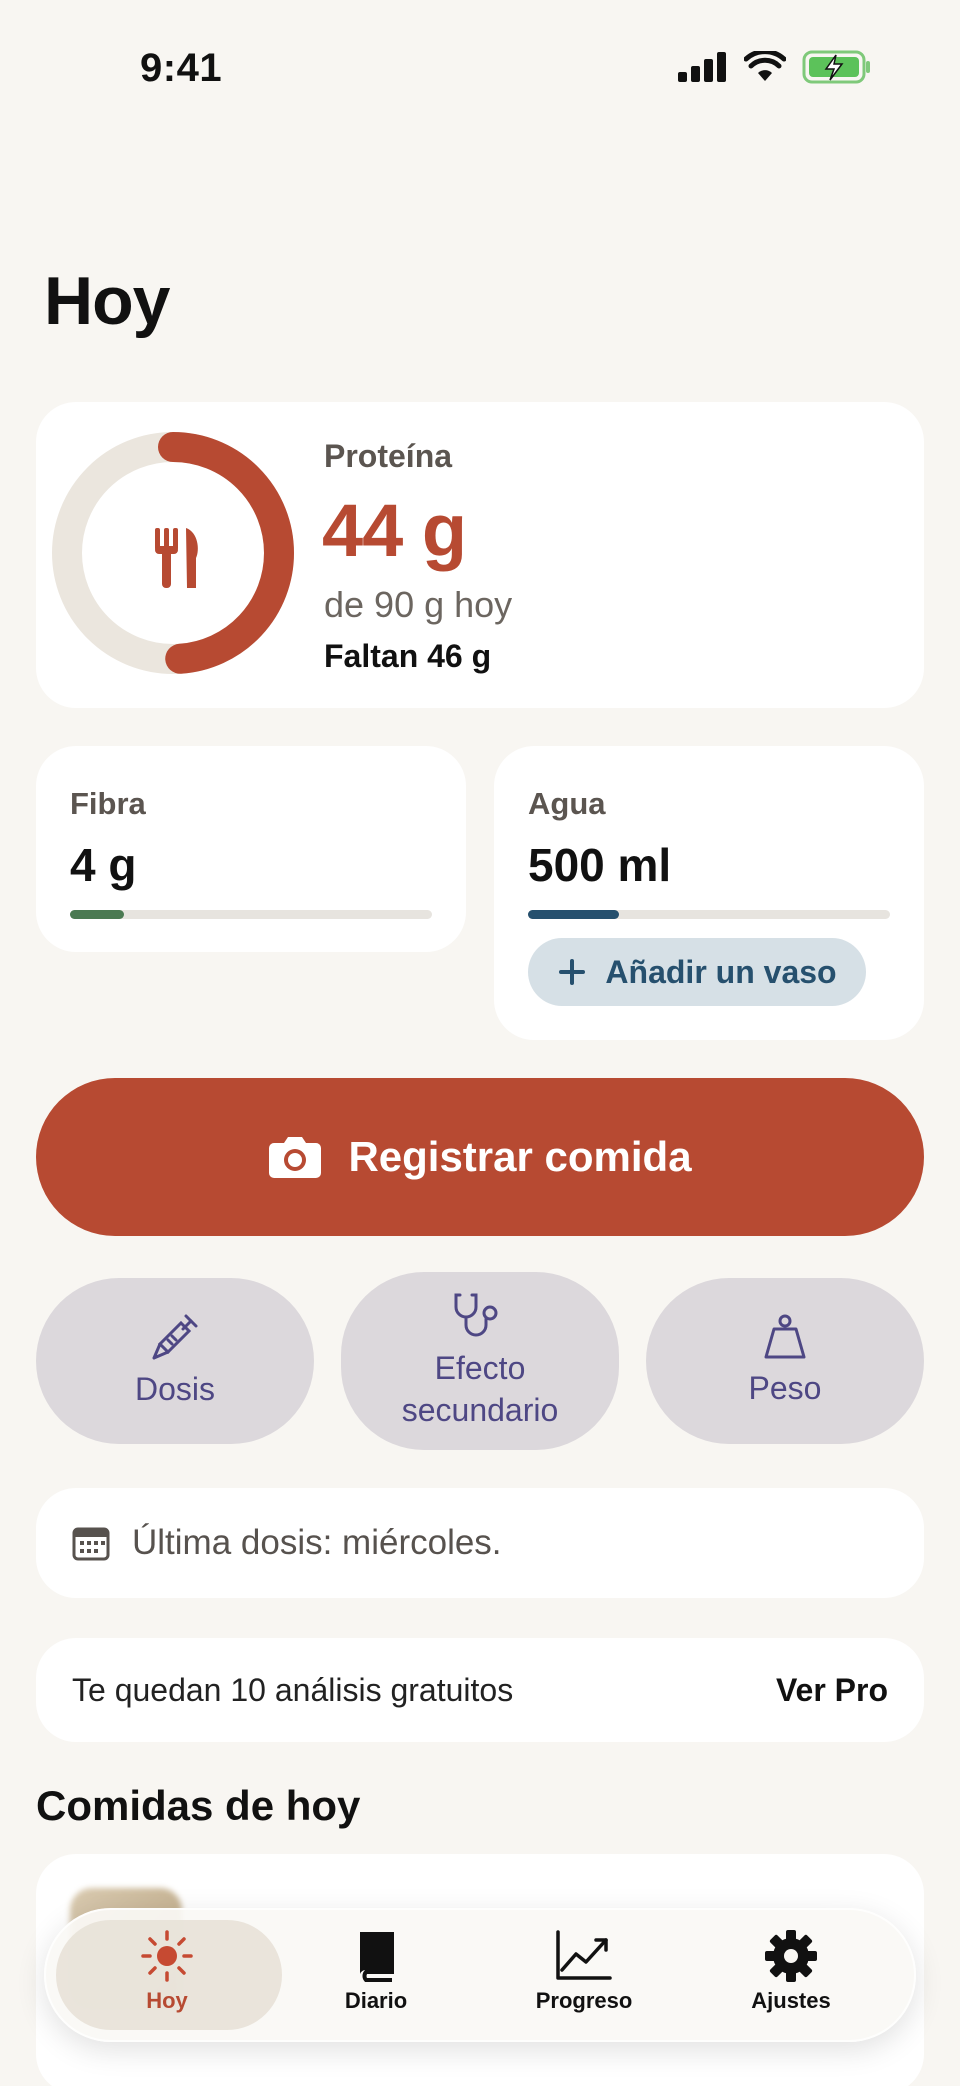  What do you see at coordinates (108, 803) in the screenshot?
I see `fiber-label: Fibra` at bounding box center [108, 803].